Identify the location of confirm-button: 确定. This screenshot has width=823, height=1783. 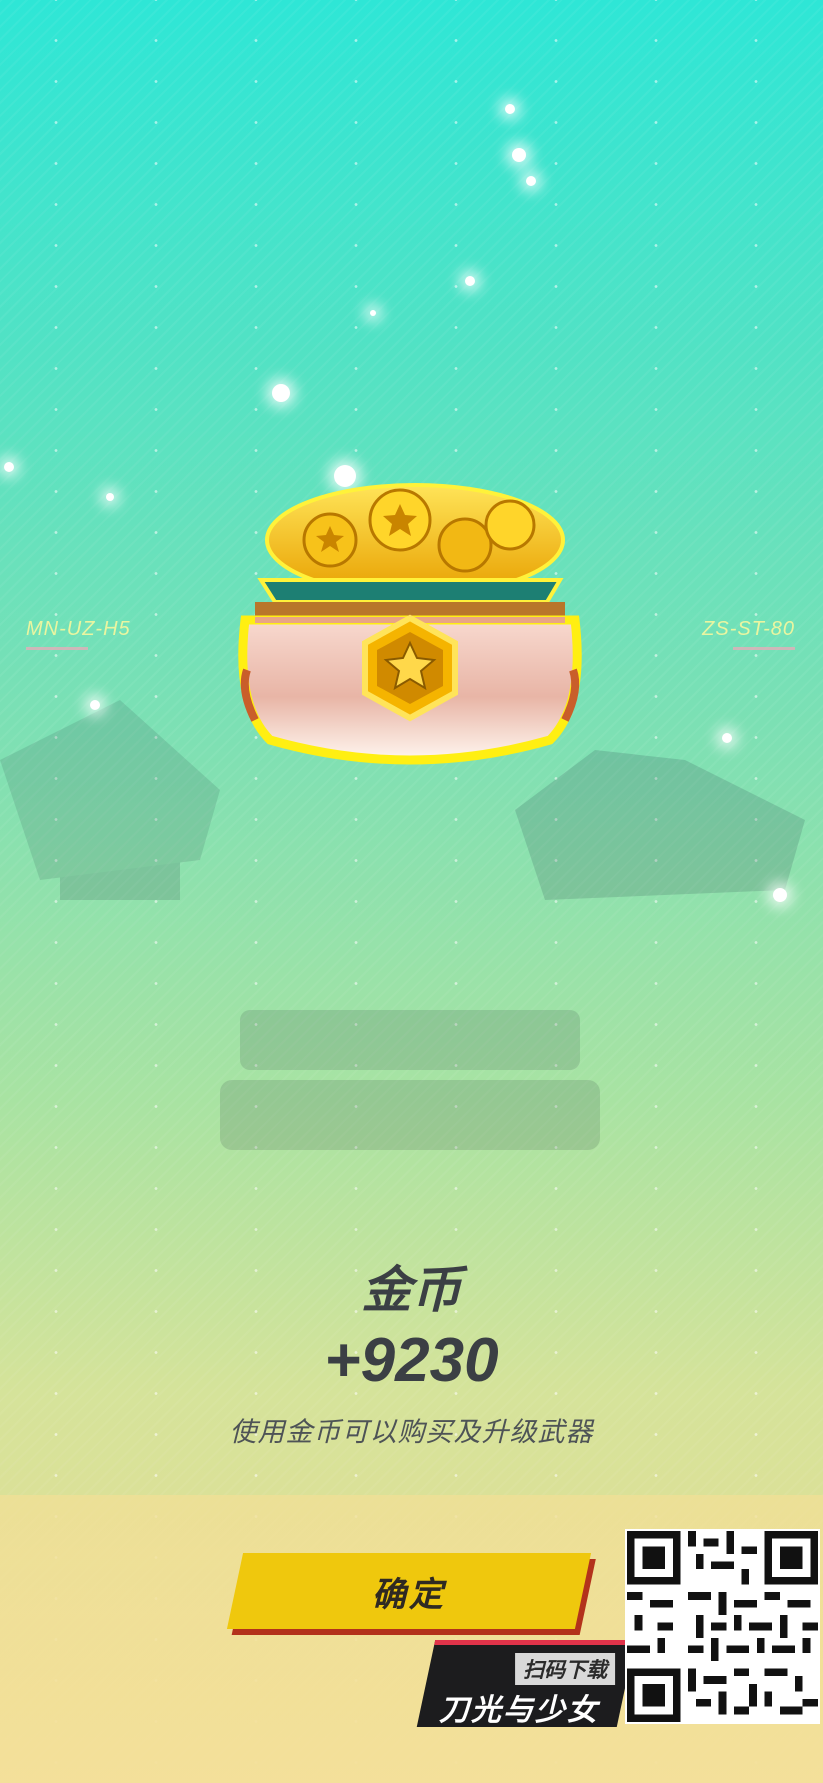
(409, 1591).